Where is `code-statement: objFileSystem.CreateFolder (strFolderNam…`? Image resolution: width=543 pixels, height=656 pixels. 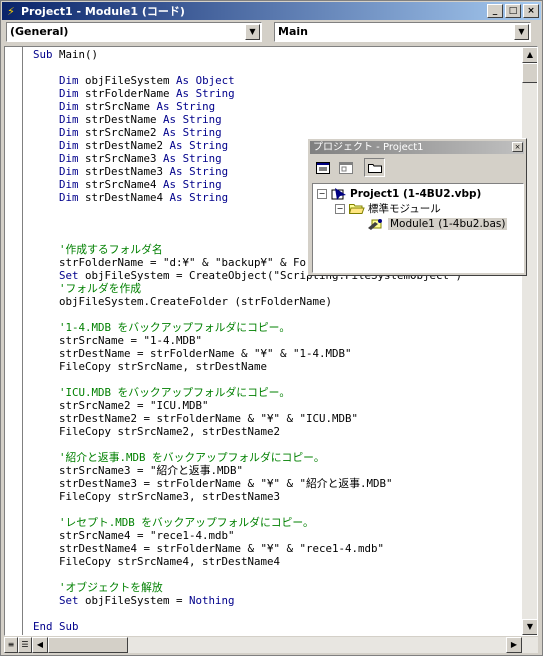 code-statement: objFileSystem.CreateFolder (strFolderNam… is located at coordinates (183, 301).